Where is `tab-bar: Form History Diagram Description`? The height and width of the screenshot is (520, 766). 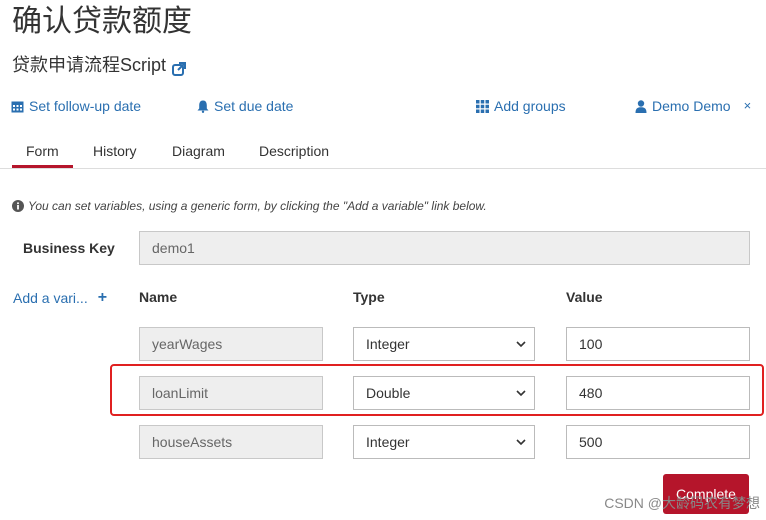
tab-bar: Form History Diagram Description is located at coordinates (383, 154).